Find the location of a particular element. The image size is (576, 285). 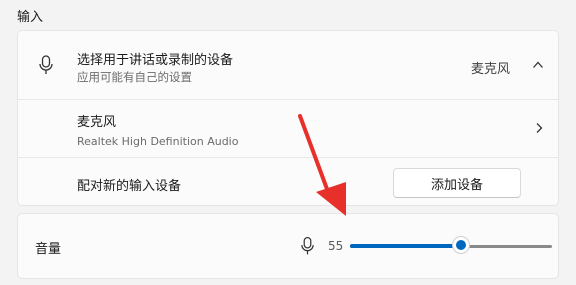

slider-thumb is located at coordinates (461, 245).